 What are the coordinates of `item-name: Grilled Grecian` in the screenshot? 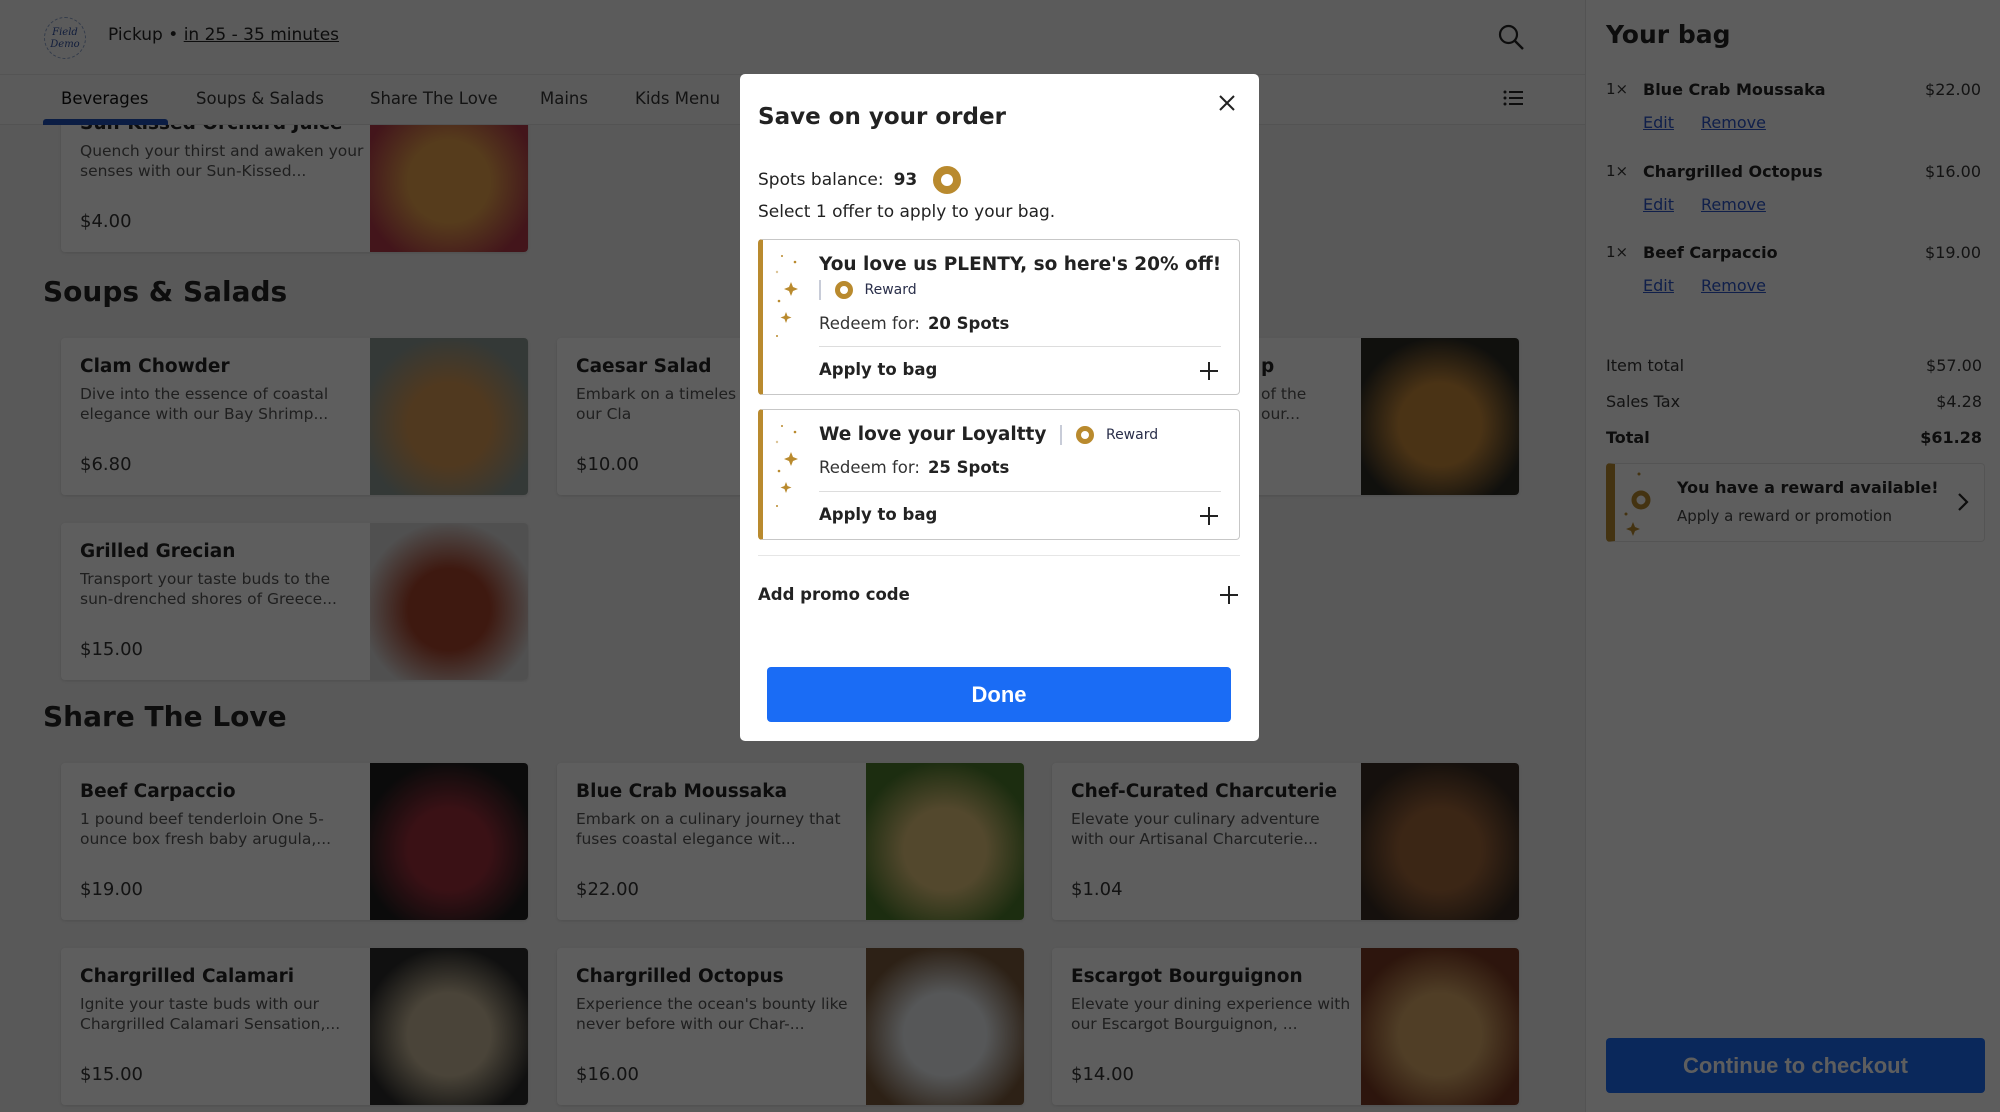 It's located at (158, 551).